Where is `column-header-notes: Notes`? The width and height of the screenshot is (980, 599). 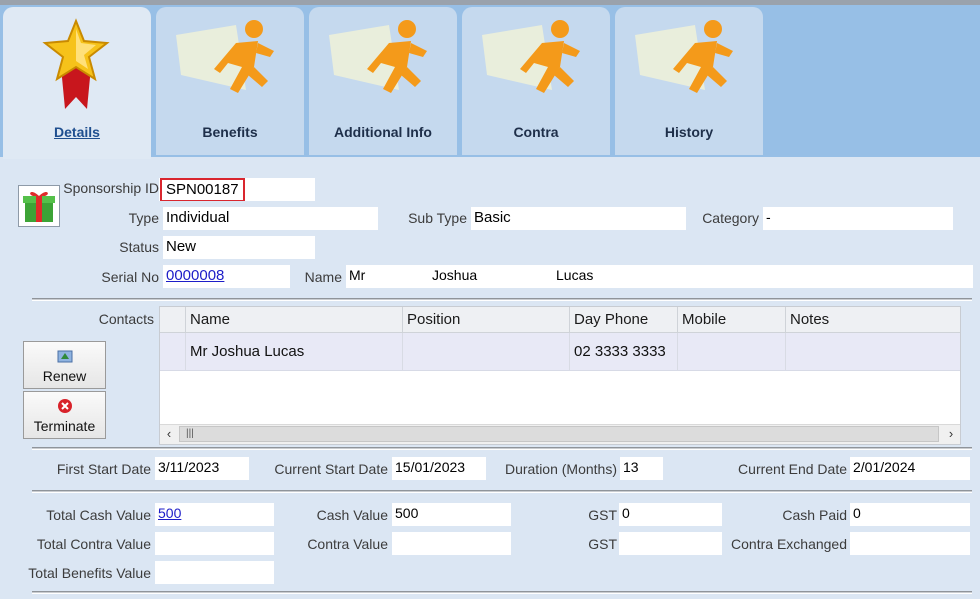
column-header-notes: Notes is located at coordinates (872, 319).